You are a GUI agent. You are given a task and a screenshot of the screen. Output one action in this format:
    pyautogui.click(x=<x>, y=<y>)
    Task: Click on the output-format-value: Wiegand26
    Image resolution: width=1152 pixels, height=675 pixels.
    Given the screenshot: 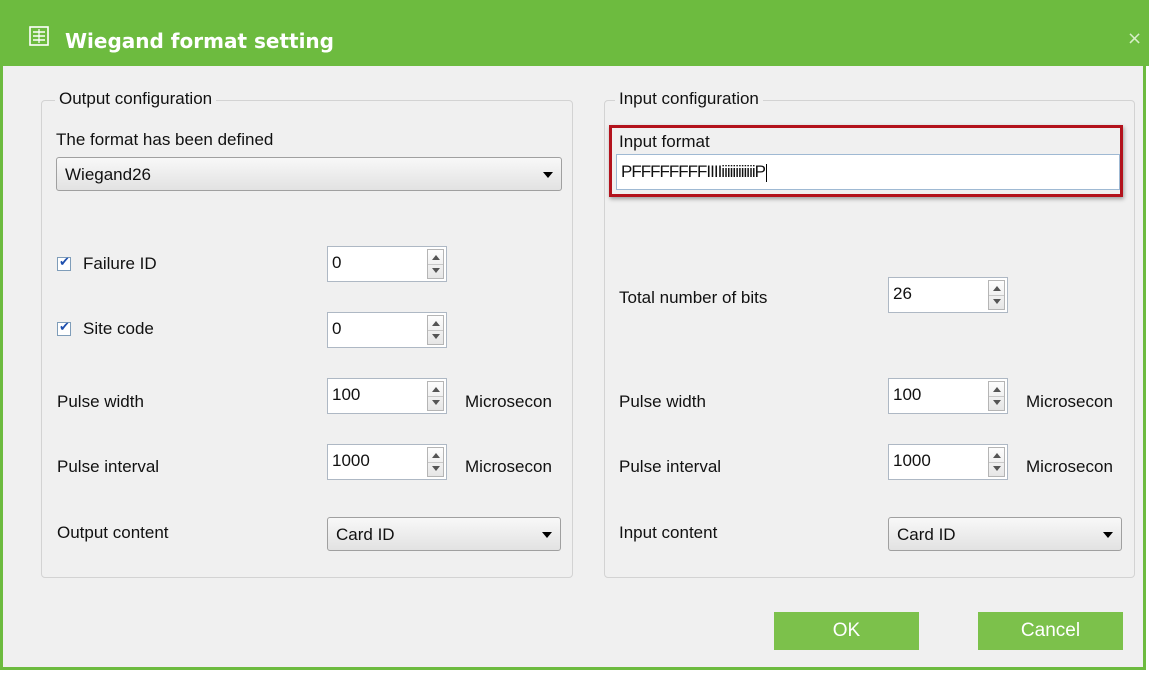 What is the action you would take?
    pyautogui.click(x=108, y=174)
    